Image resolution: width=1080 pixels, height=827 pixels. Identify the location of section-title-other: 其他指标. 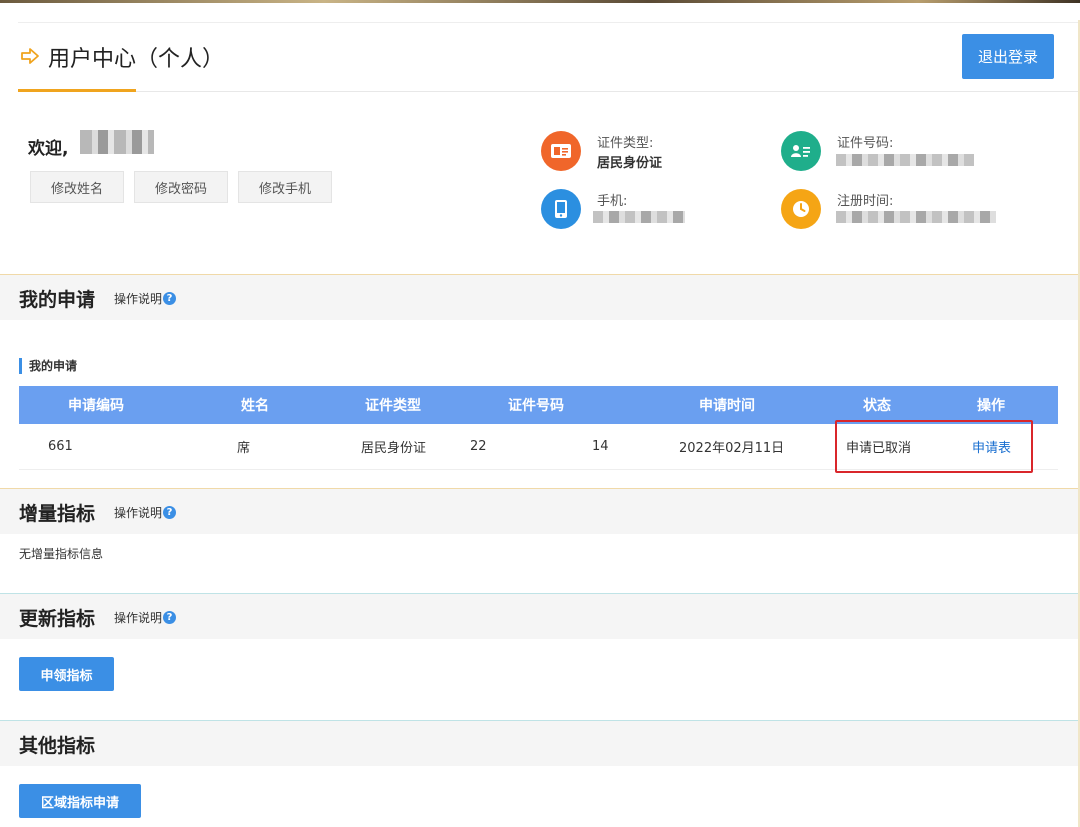
(57, 746).